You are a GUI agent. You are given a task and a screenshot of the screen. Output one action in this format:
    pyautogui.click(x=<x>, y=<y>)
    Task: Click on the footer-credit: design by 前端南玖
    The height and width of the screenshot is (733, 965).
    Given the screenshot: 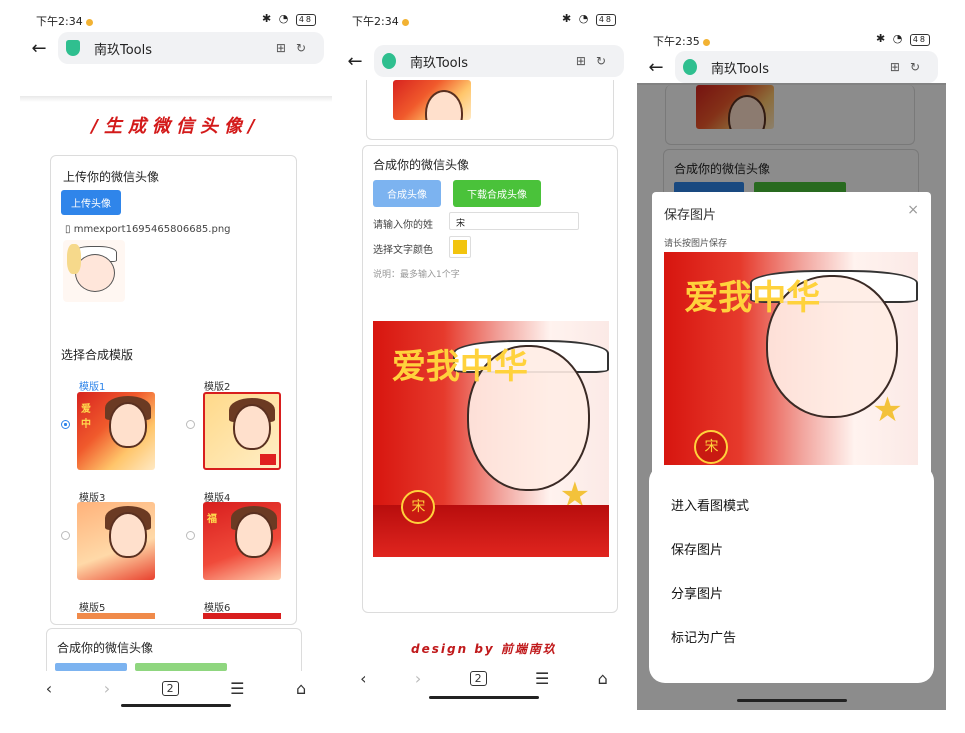 What is the action you would take?
    pyautogui.click(x=484, y=649)
    